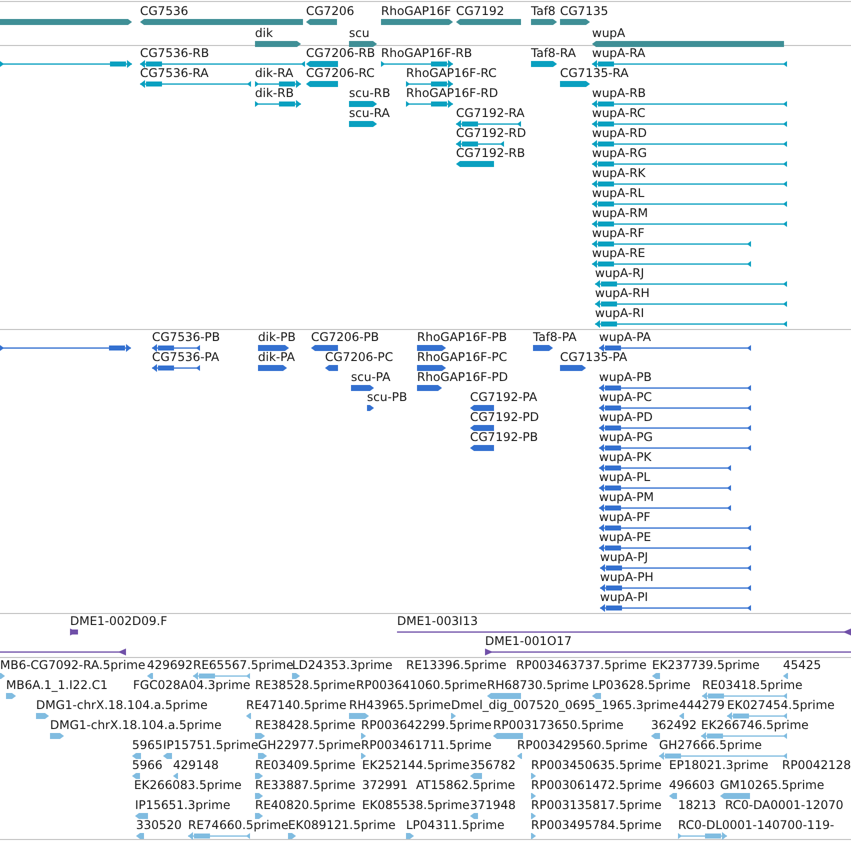 This screenshot has height=841, width=851. What do you see at coordinates (416, 11) in the screenshot?
I see `feature-label: RhoGAP16F` at bounding box center [416, 11].